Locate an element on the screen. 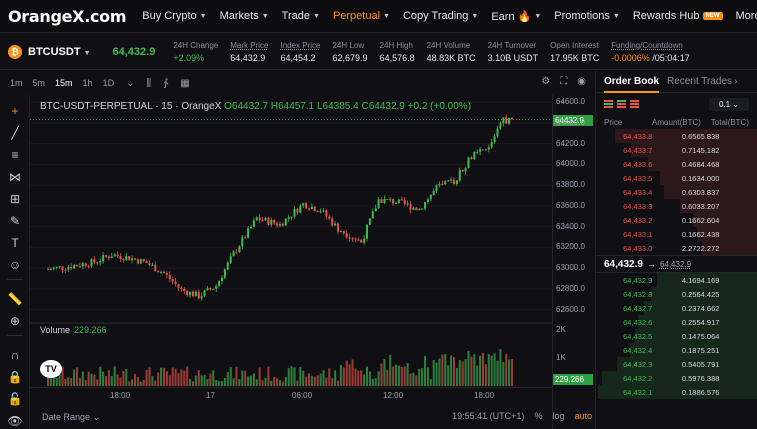 The width and height of the screenshot is (757, 429). layout-icon: ▦ is located at coordinates (184, 83).